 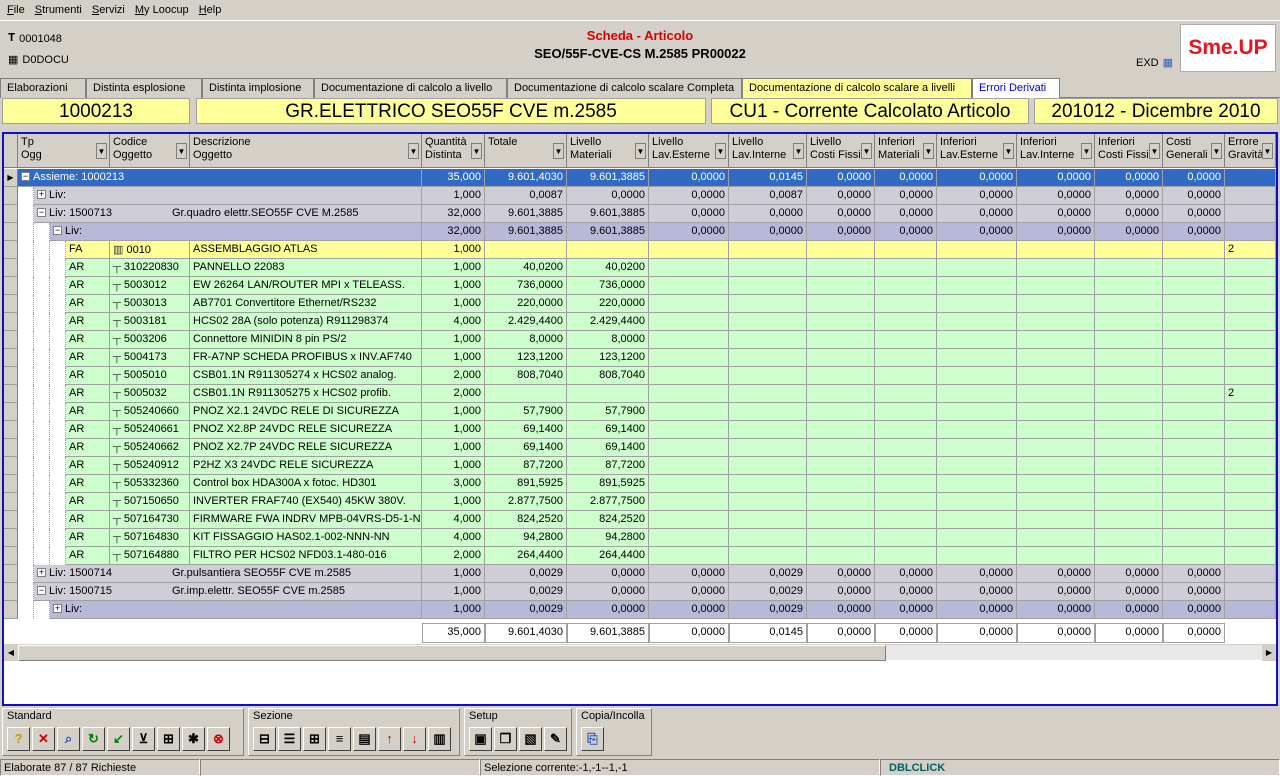 I want to click on horizontal-scrollbar: ◀ ▶, so click(x=640, y=652).